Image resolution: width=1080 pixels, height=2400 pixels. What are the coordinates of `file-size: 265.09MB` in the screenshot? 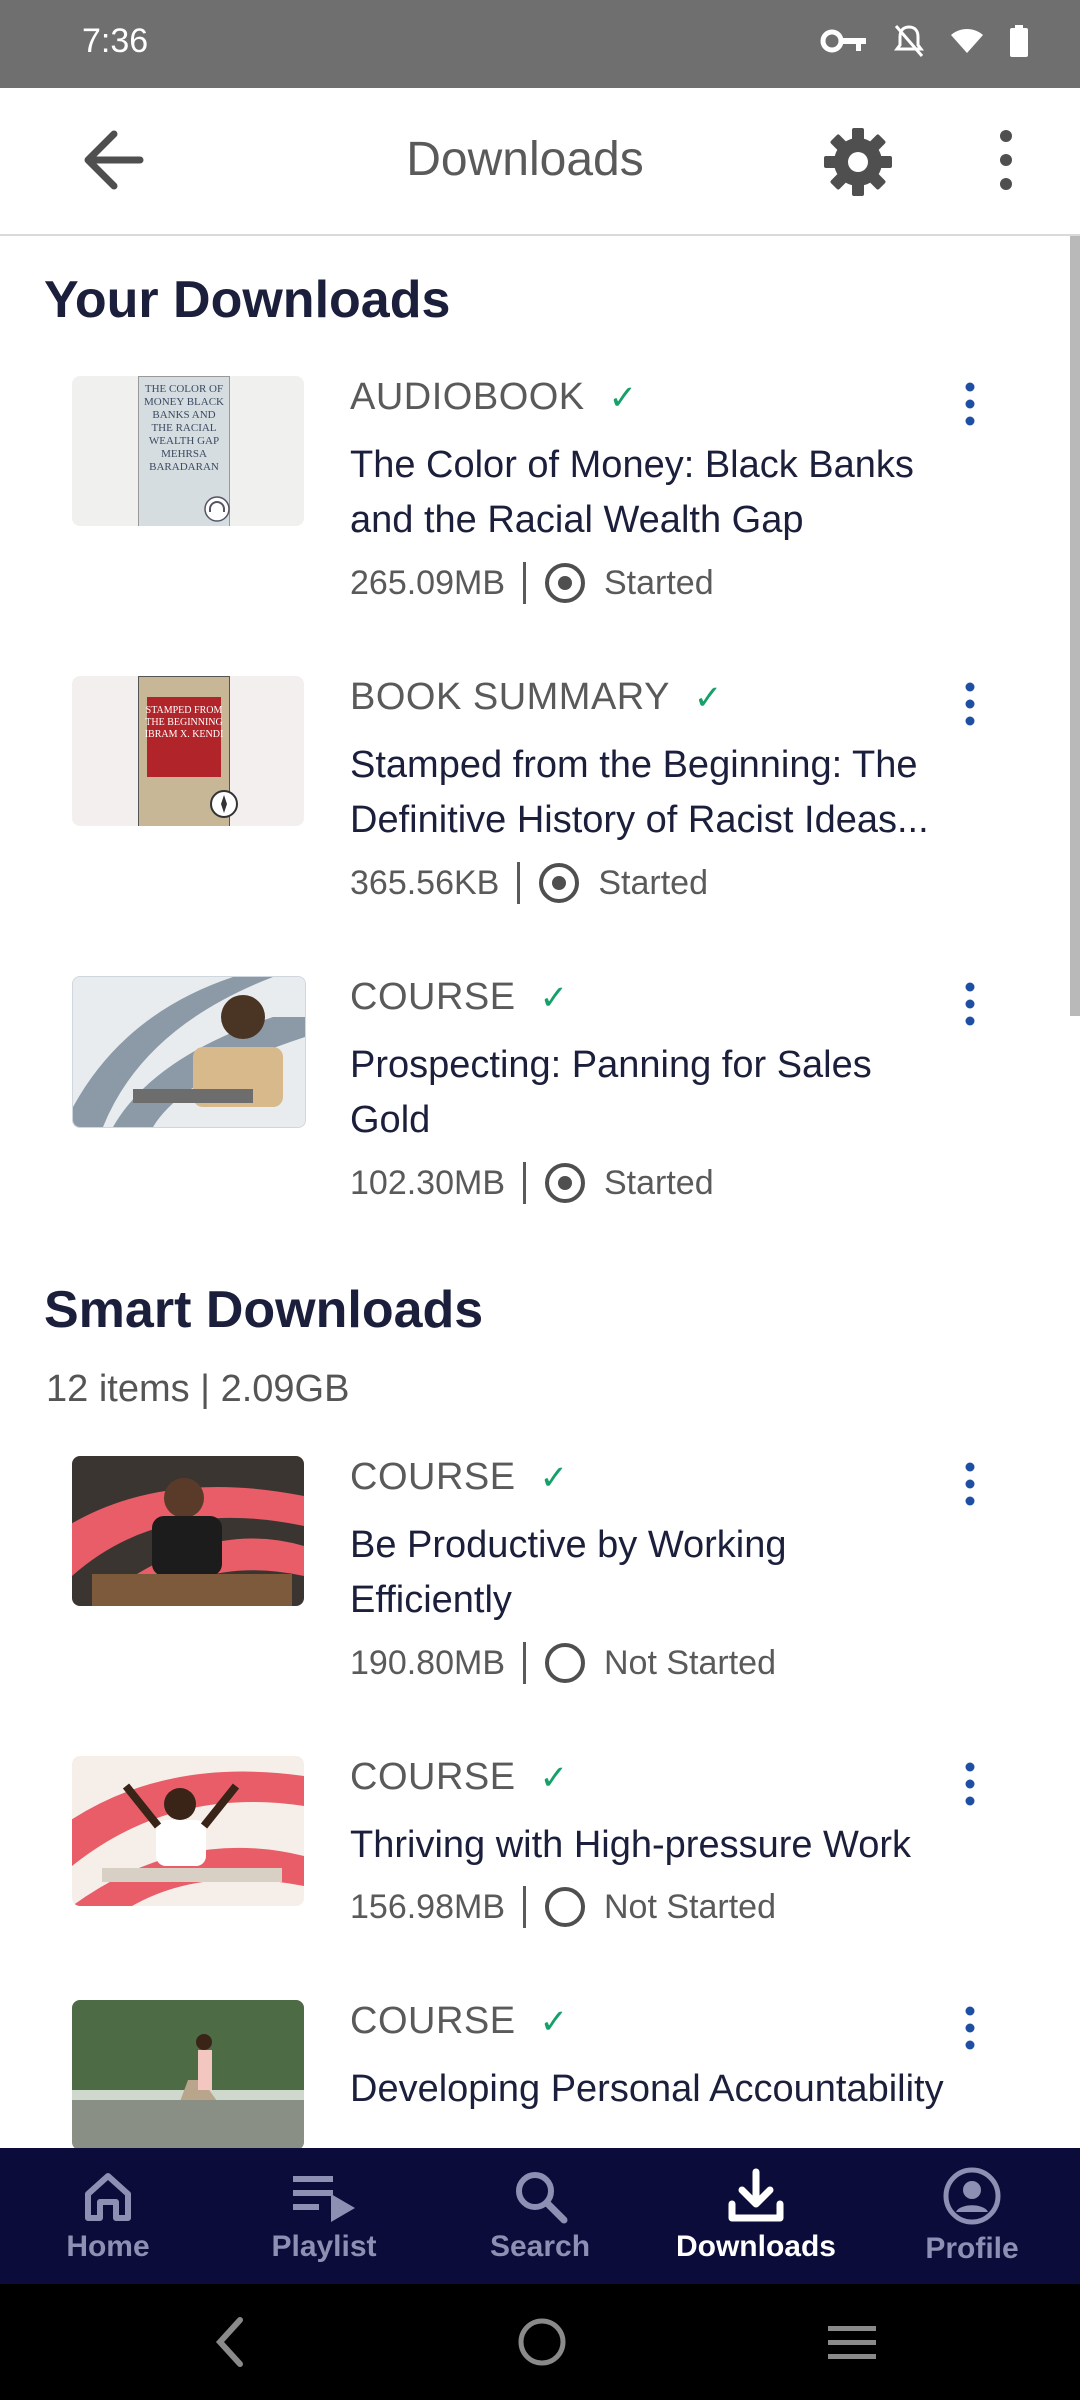 It's located at (427, 582).